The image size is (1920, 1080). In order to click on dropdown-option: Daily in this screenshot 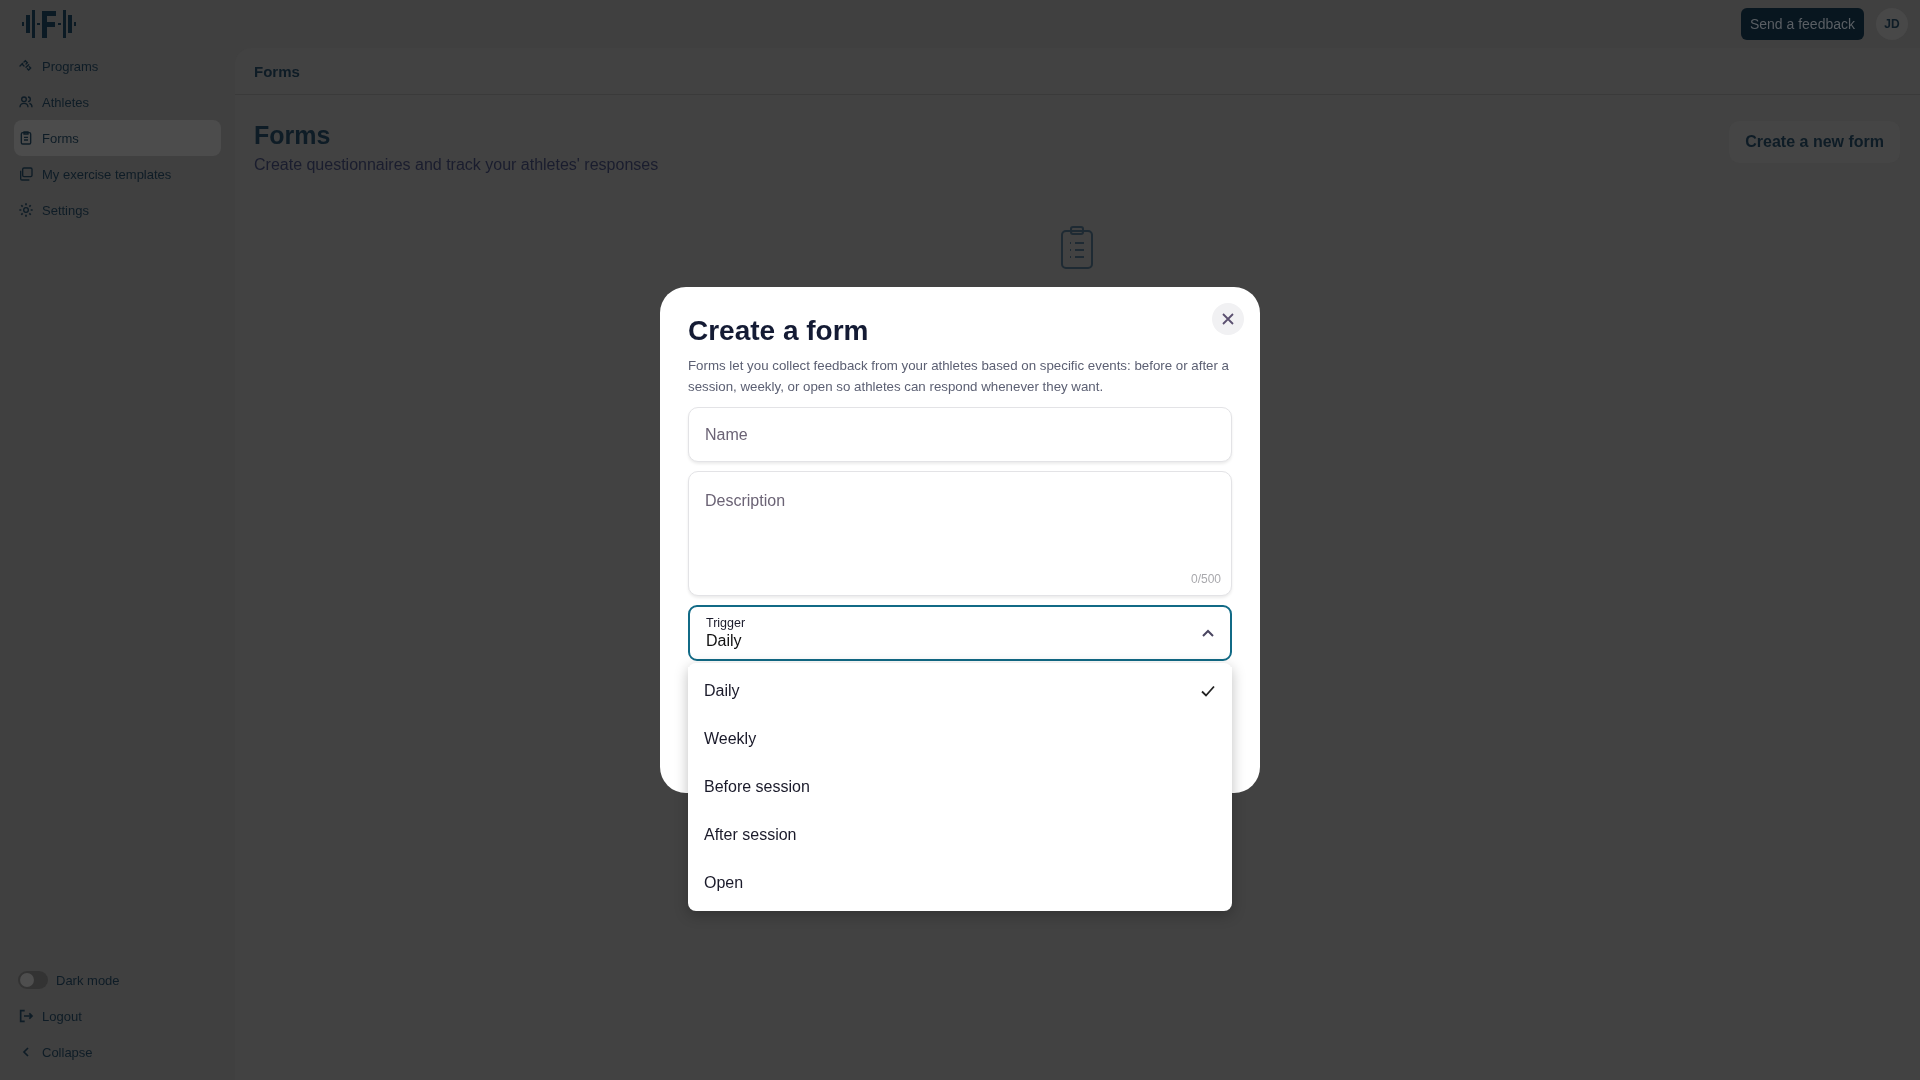, I will do `click(960, 691)`.